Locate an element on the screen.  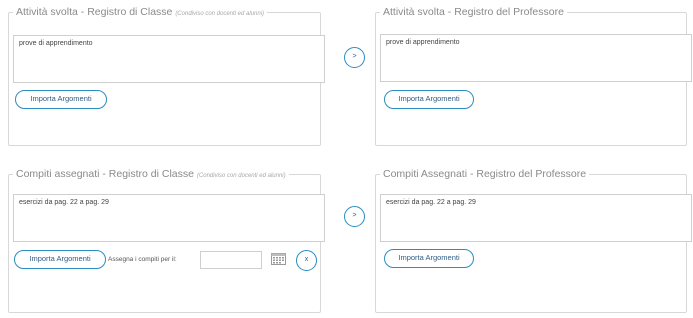
assign-homework-label: Assegna i compiti per il: is located at coordinates (142, 259).